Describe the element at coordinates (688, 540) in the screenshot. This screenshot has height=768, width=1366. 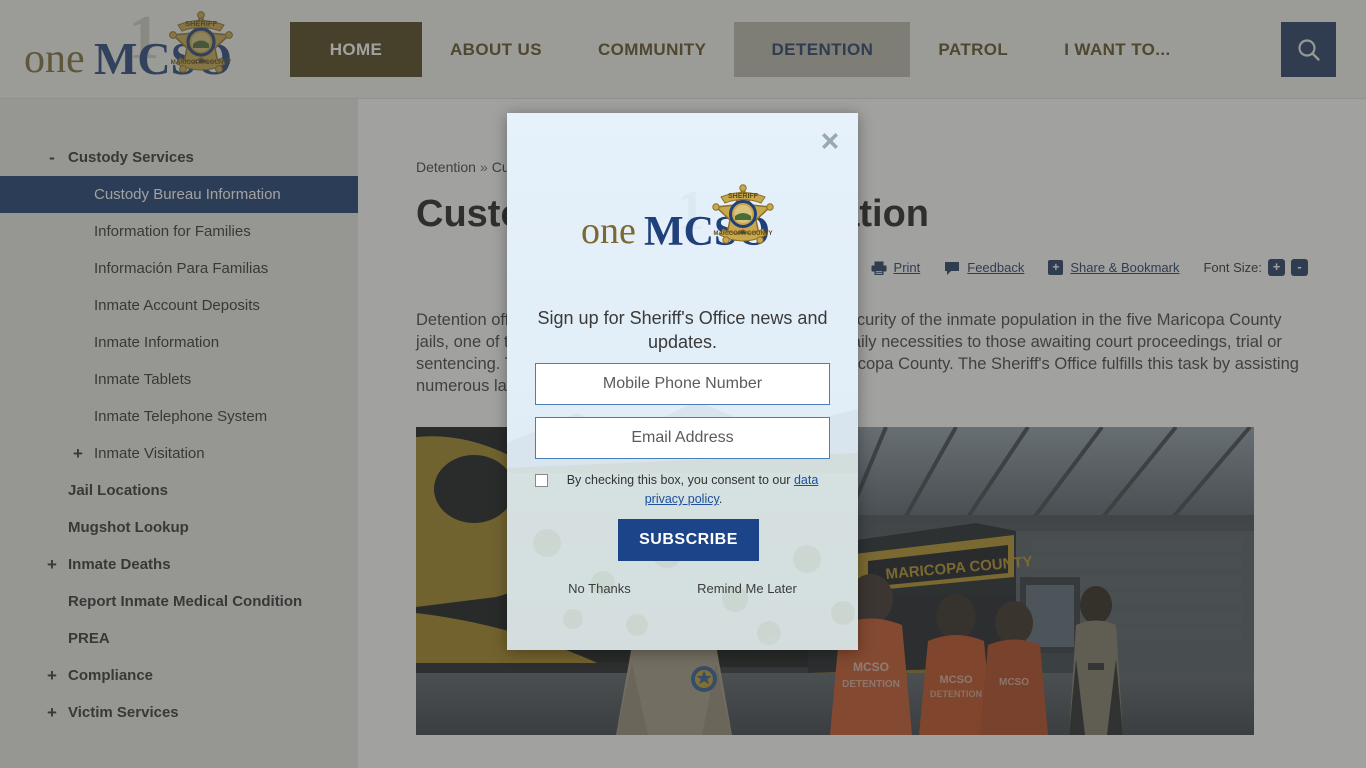
I see `subscribe-button: SUBSCRIBE` at that location.